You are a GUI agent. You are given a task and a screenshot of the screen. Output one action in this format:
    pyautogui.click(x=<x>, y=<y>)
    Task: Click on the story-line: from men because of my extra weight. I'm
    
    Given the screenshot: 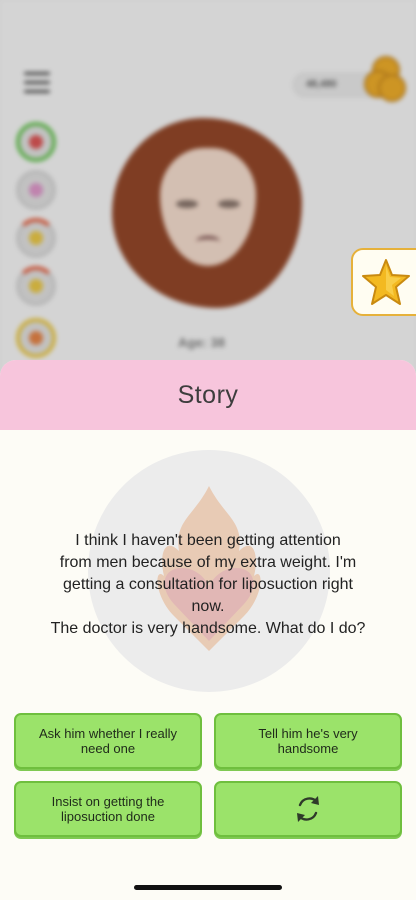 What is the action you would take?
    pyautogui.click(x=208, y=562)
    